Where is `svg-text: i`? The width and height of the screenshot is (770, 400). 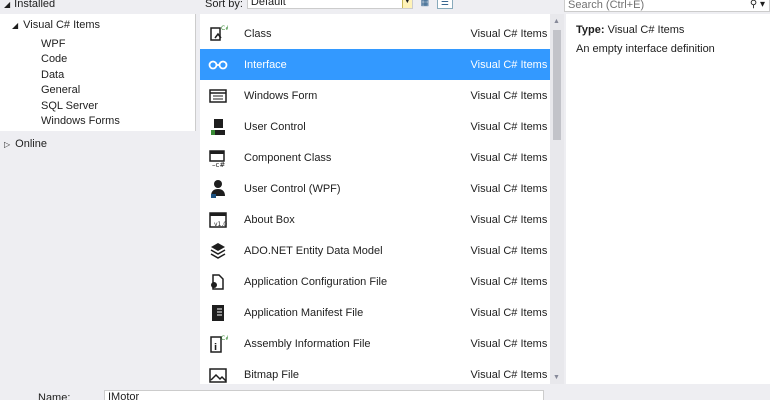
svg-text: i is located at coordinates (215, 348).